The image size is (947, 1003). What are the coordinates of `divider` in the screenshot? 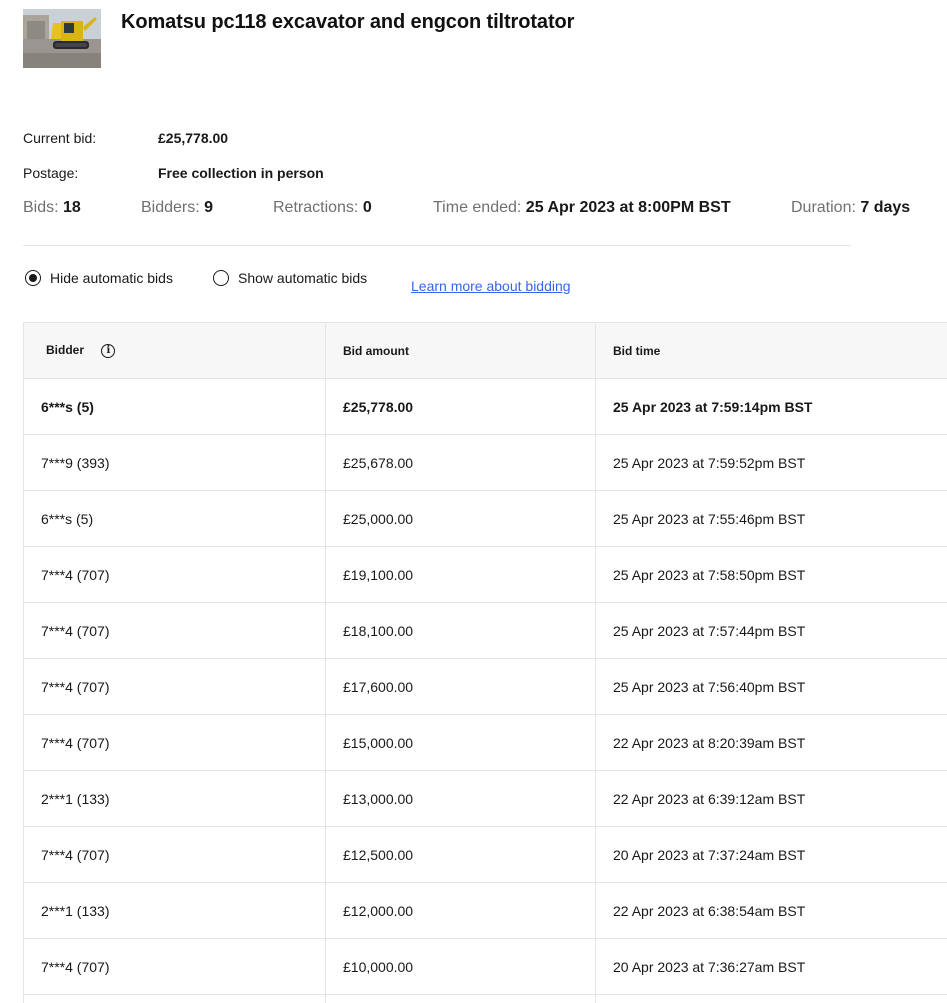 It's located at (437, 245).